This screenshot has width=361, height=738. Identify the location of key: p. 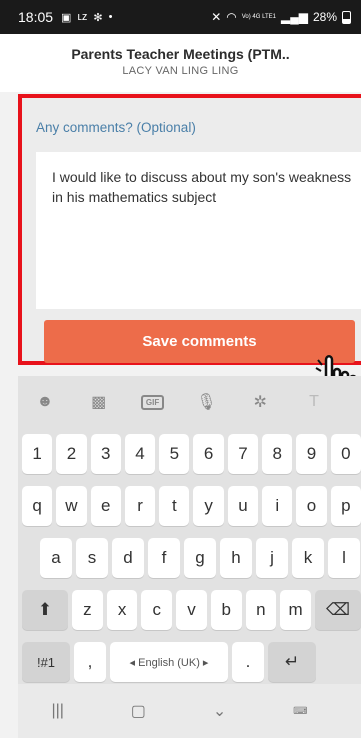
(345, 506).